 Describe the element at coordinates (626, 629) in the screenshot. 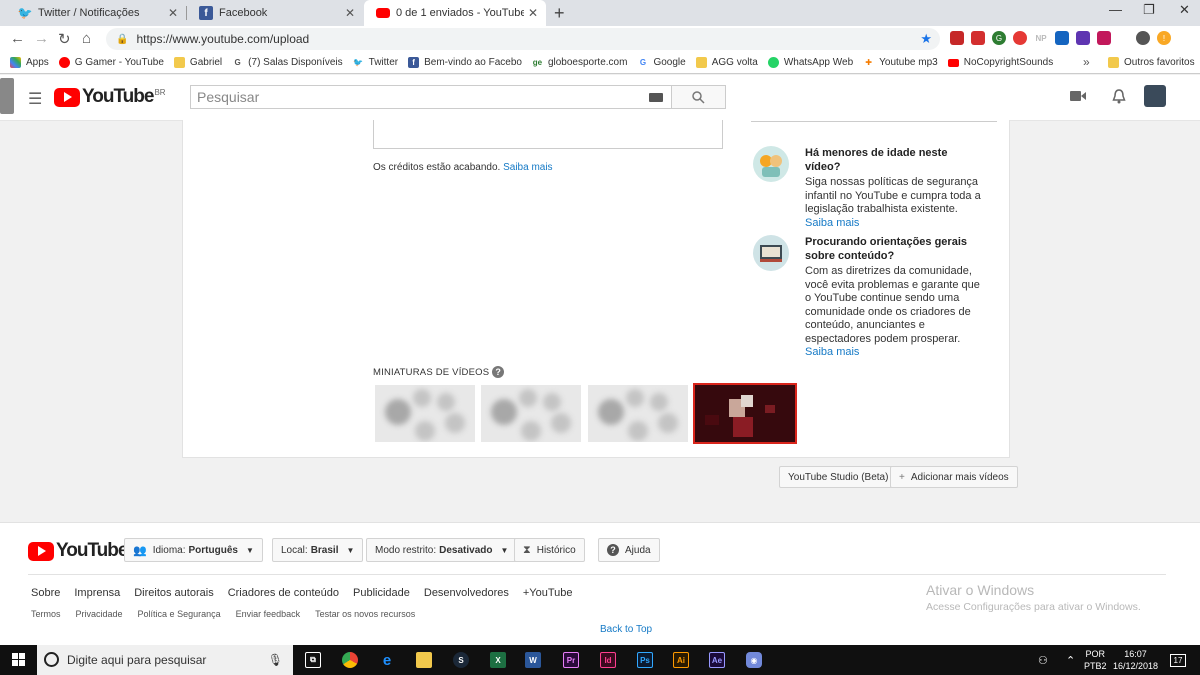

I see `back-to-top-link: Back to Top` at that location.